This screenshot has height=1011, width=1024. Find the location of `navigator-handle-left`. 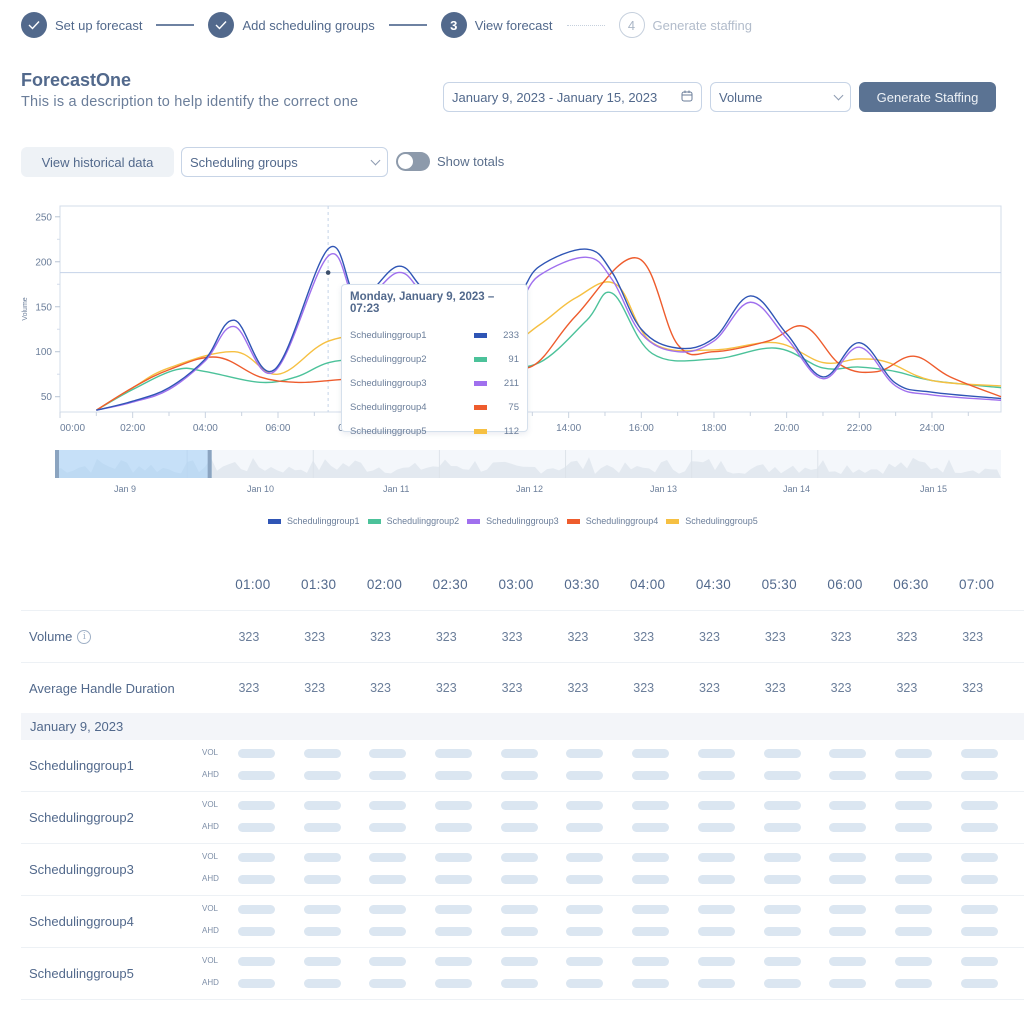

navigator-handle-left is located at coordinates (57, 464).